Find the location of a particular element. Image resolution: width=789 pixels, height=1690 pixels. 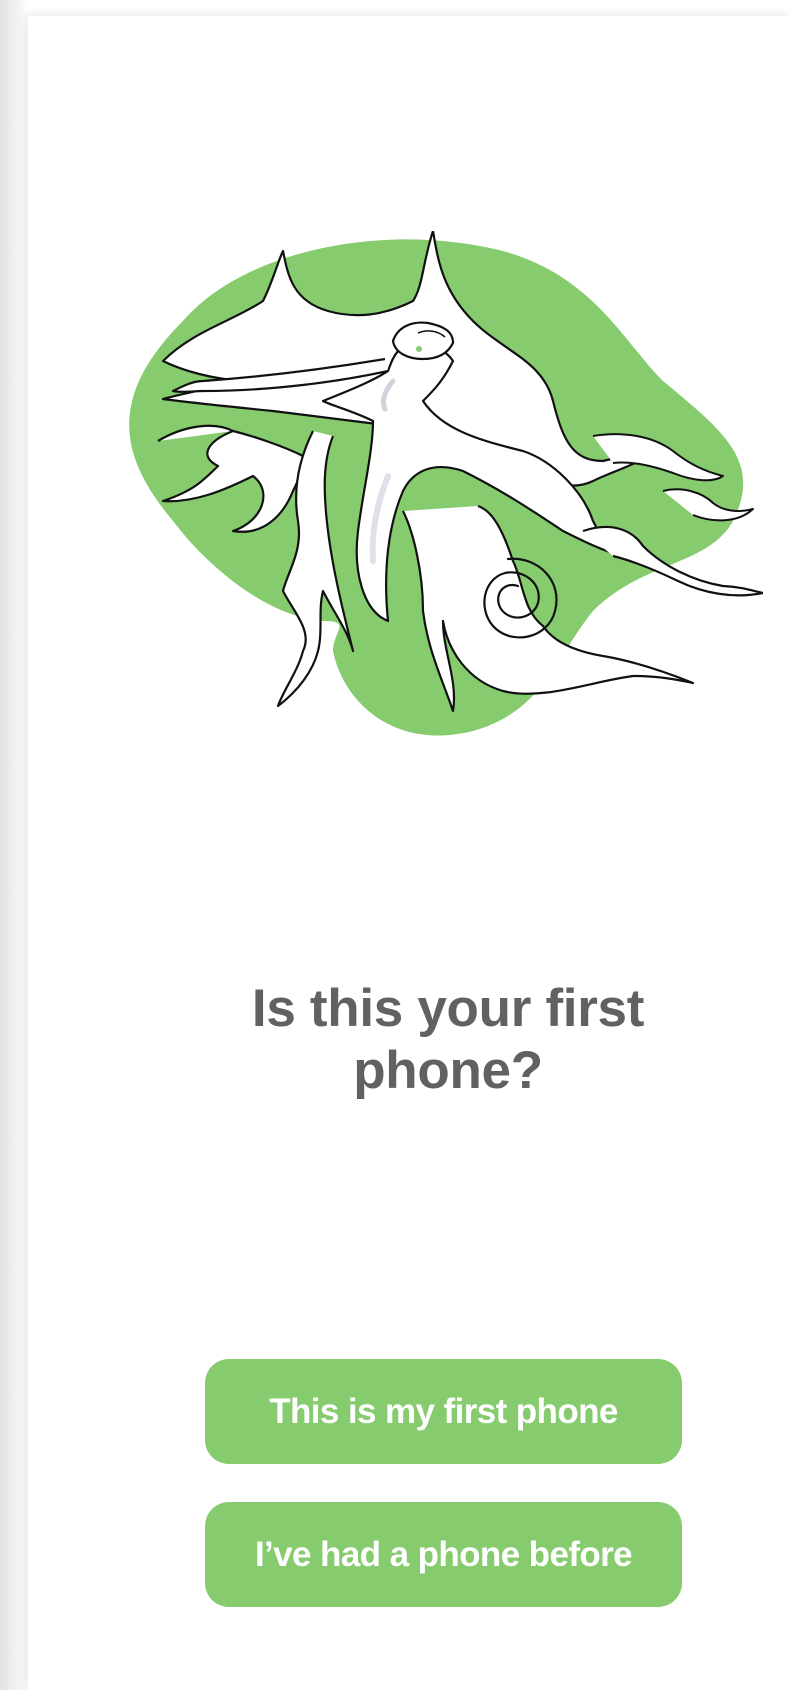

question-title: Is this your first phone? is located at coordinates (448, 1039).